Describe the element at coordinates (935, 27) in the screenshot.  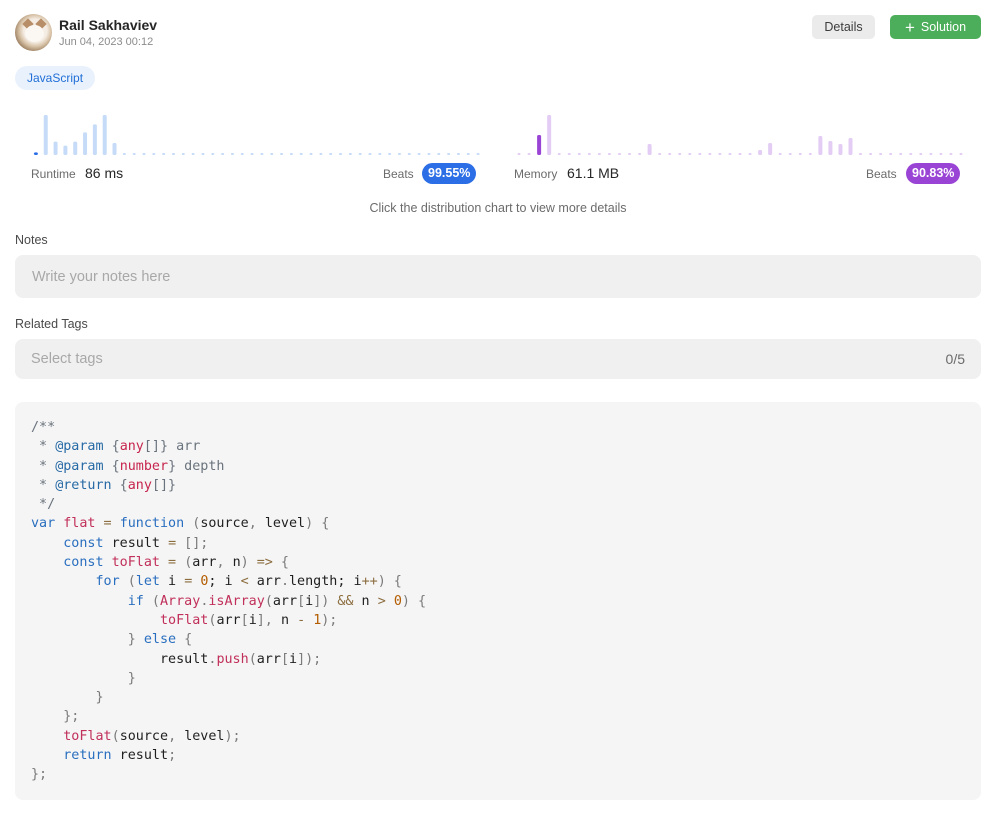
I see `add-solution-button: + Solution` at that location.